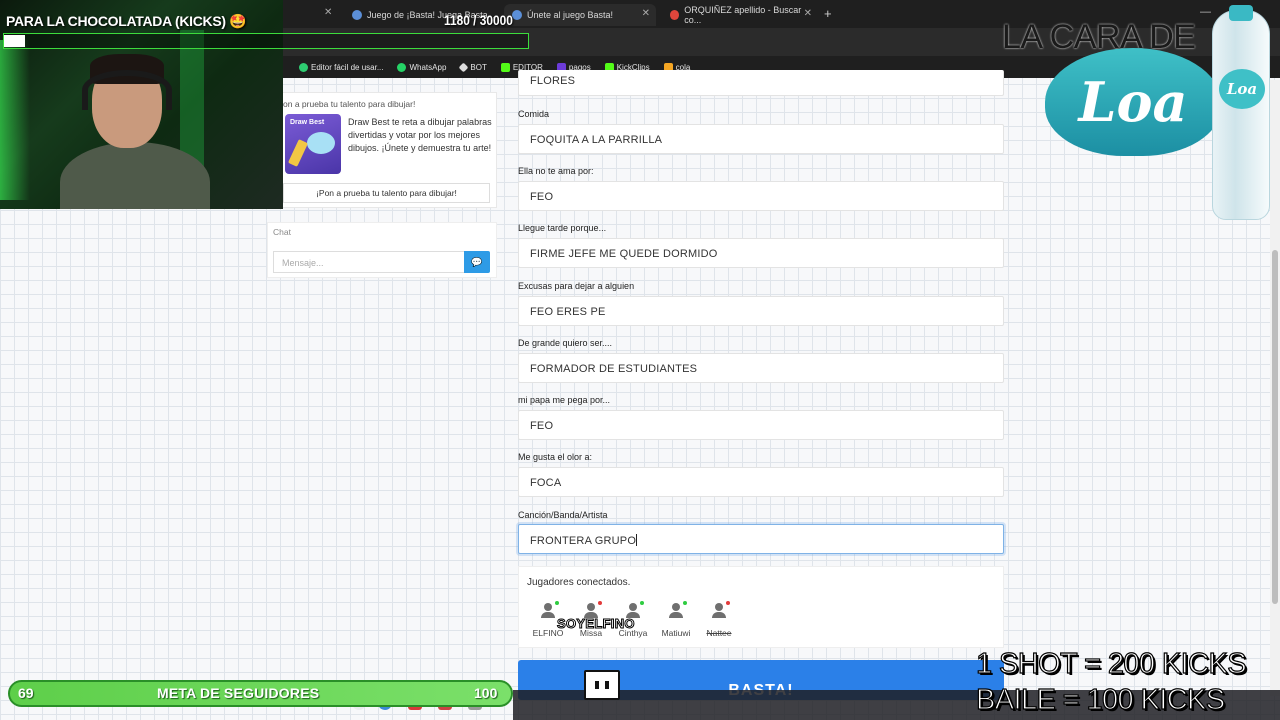 The width and height of the screenshot is (1280, 720). I want to click on kicks-rule-shot: 1 SHOT = 200 KICKS, so click(1111, 663).